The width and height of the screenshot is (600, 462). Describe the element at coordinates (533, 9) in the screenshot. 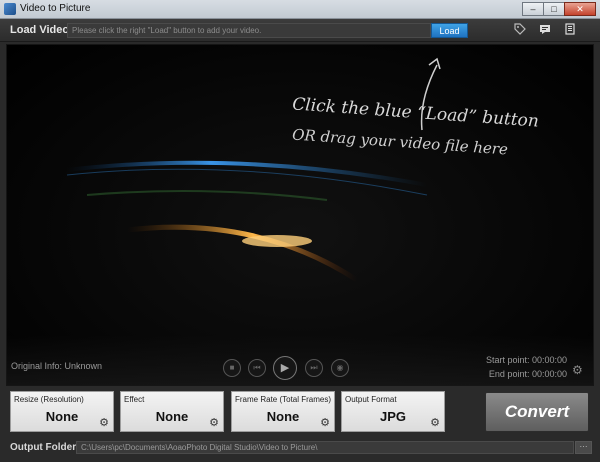

I see `minimize-button: –` at that location.